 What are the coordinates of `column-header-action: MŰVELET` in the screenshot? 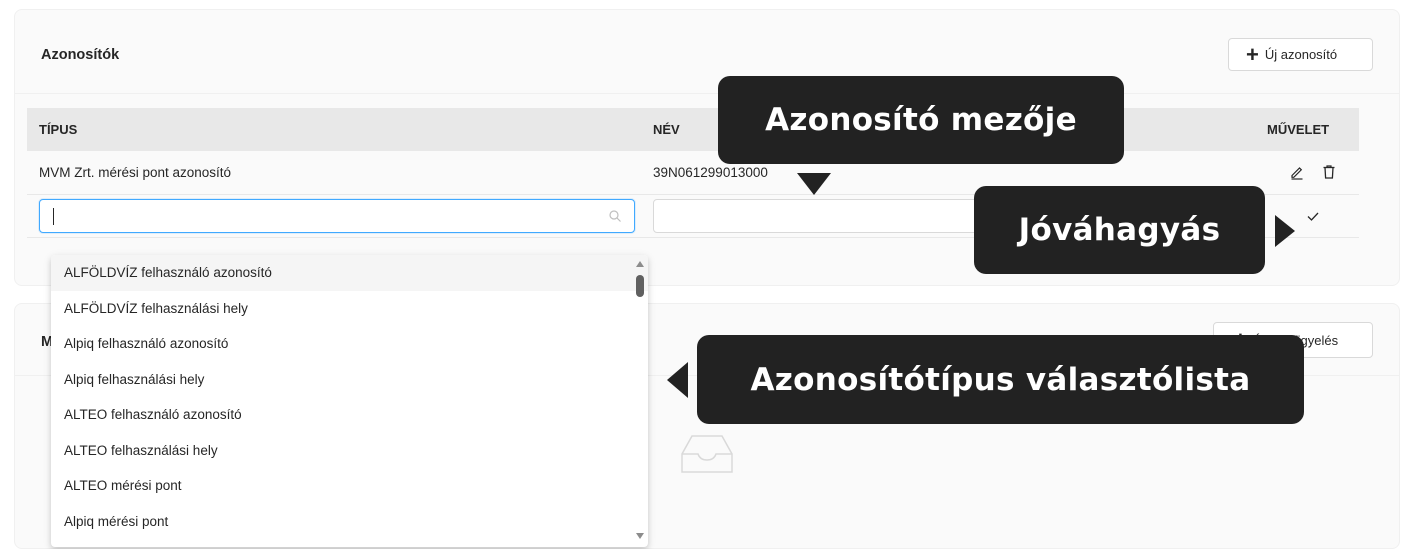 It's located at (1307, 129).